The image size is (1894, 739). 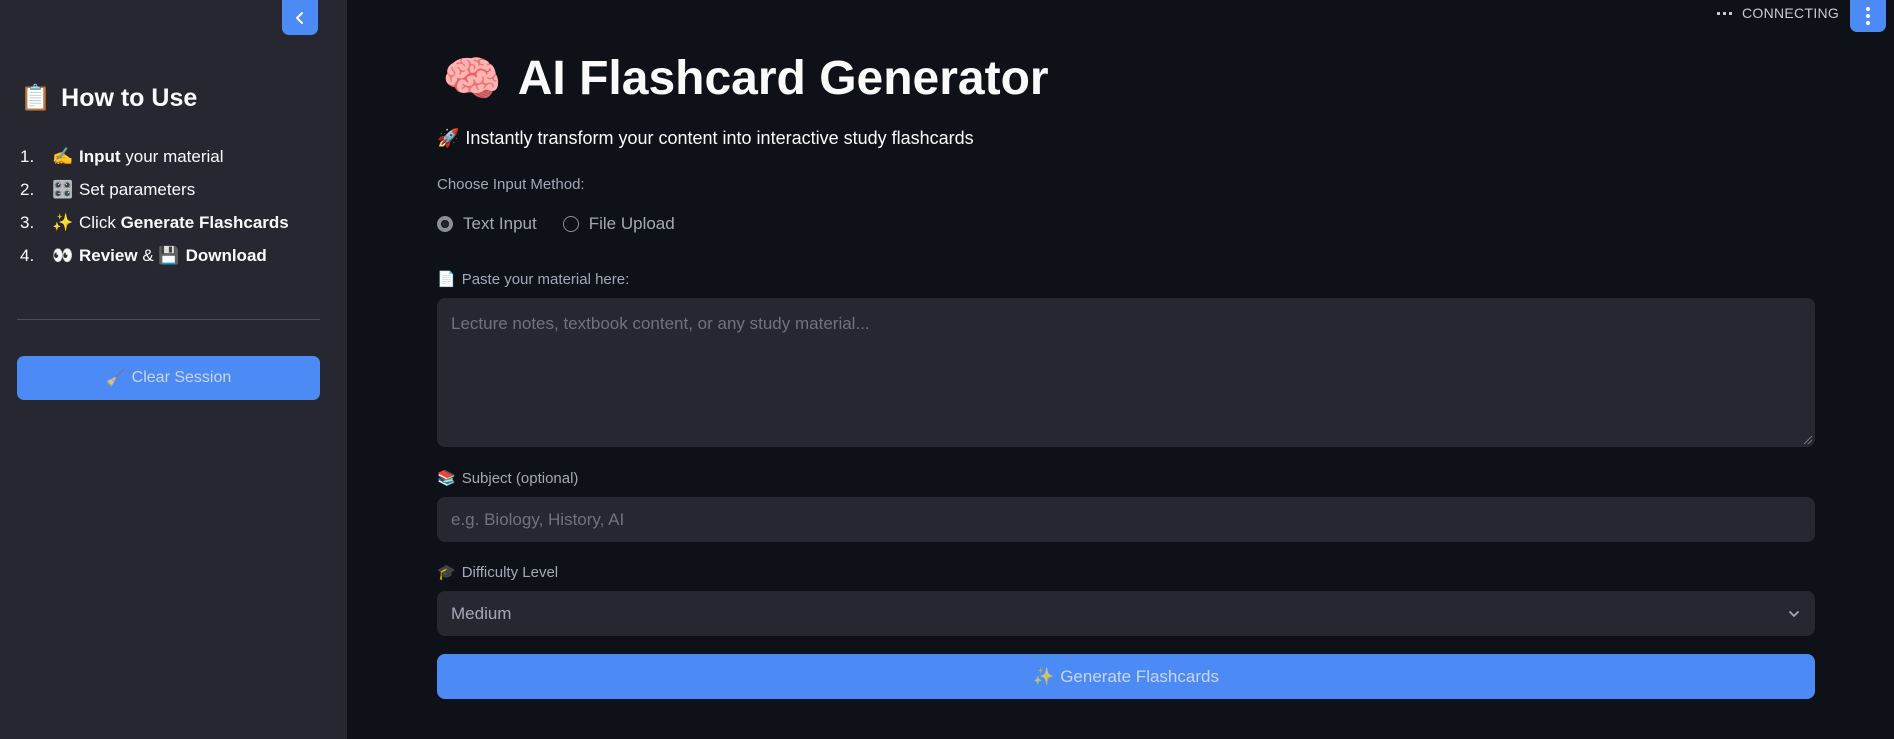 What do you see at coordinates (129, 98) in the screenshot?
I see `sidebar-title-text: How to Use` at bounding box center [129, 98].